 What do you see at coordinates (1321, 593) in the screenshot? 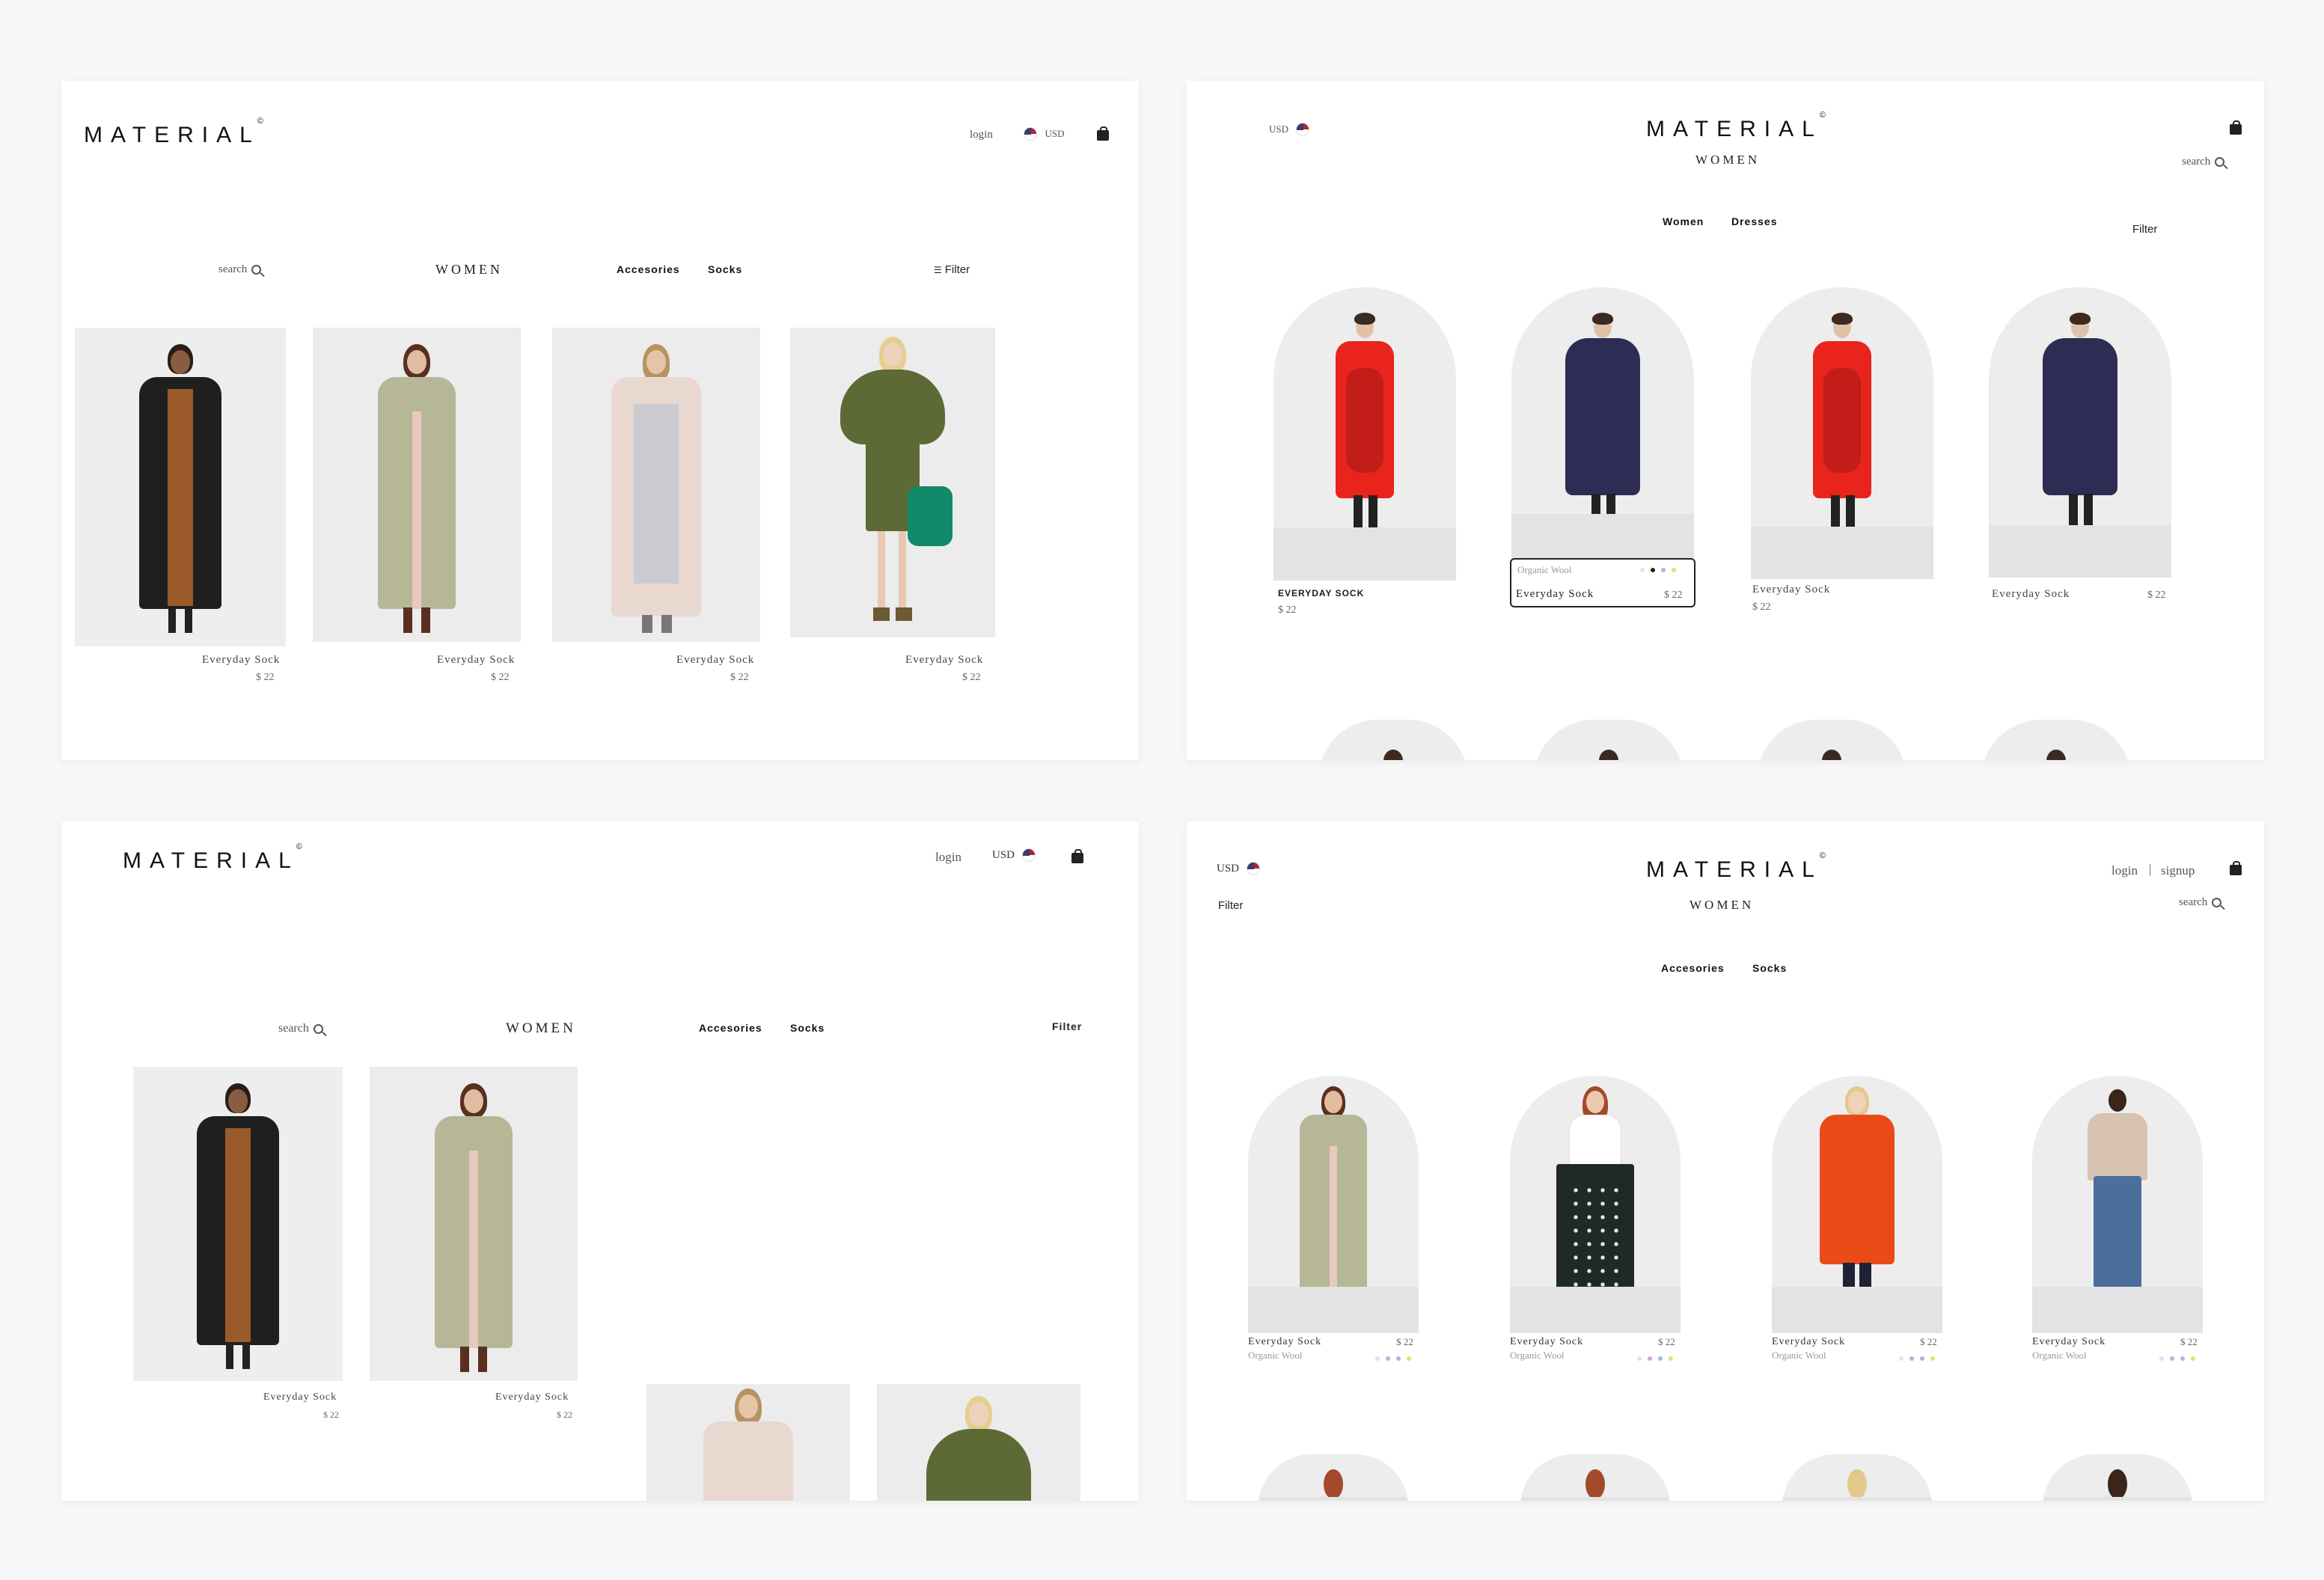
I see `product-name: EVERYDAY SOCK` at bounding box center [1321, 593].